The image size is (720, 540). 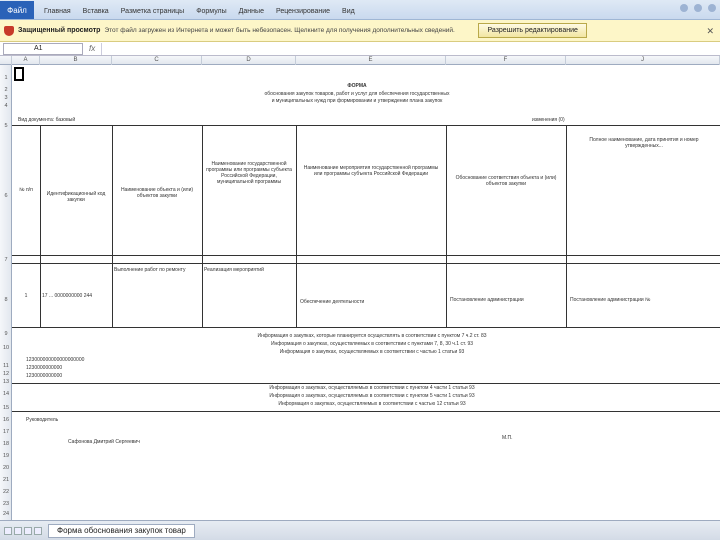 I want to click on row-header: 5, so click(x=6, y=126).